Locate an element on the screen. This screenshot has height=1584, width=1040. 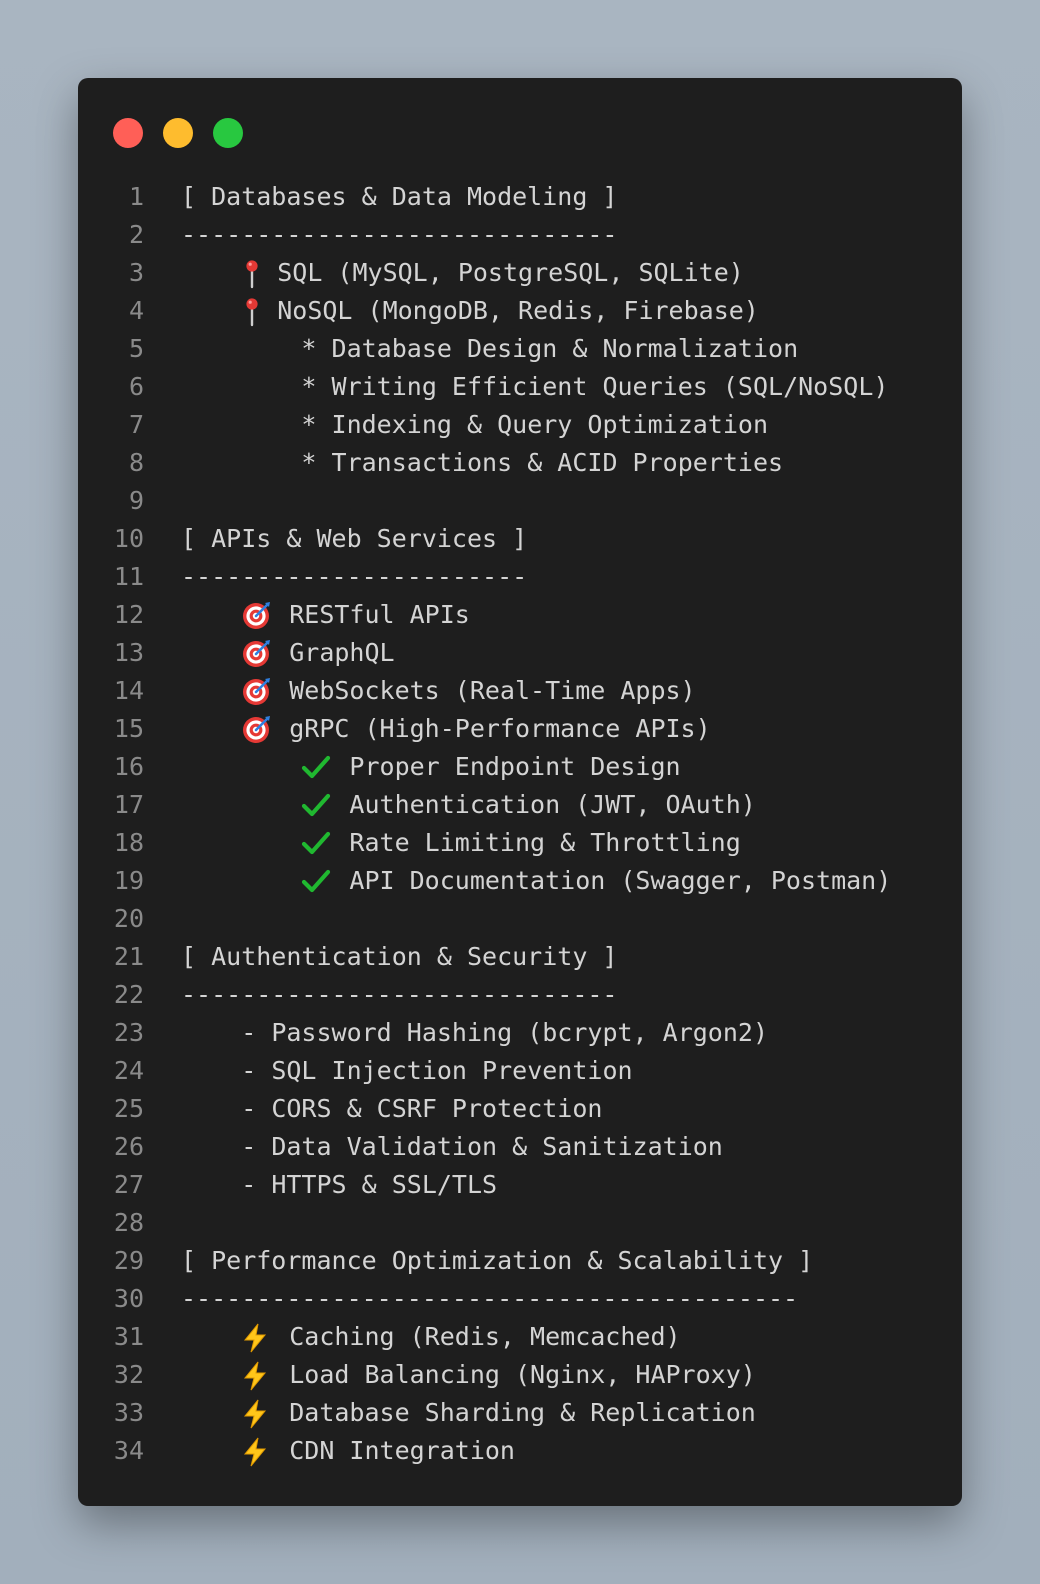
line-text: SQL (MySQL, PostgreSQL, SQLite) is located at coordinates (510, 272).